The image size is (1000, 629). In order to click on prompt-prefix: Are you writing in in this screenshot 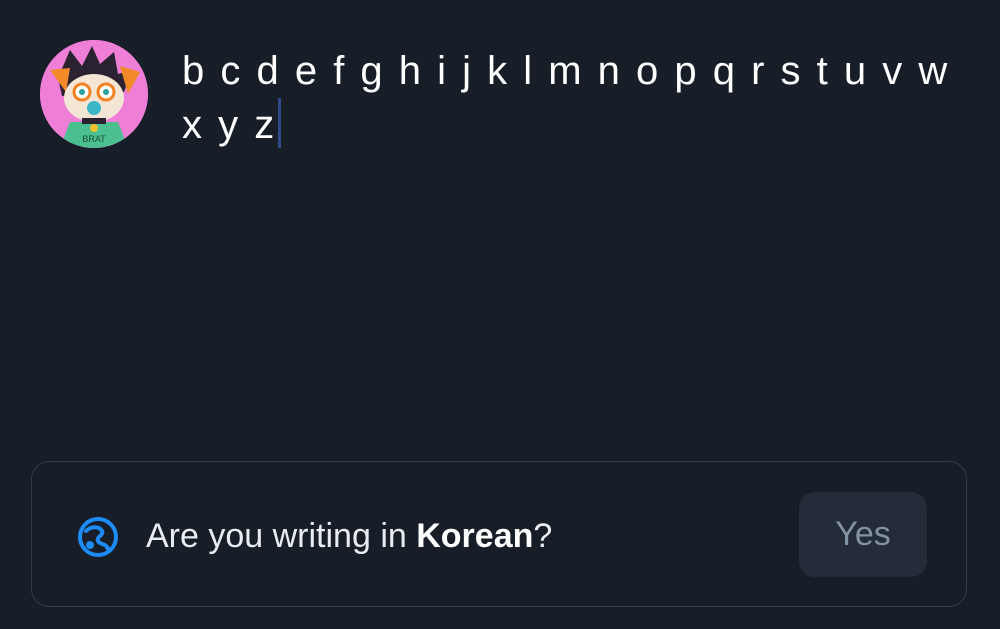, I will do `click(281, 536)`.